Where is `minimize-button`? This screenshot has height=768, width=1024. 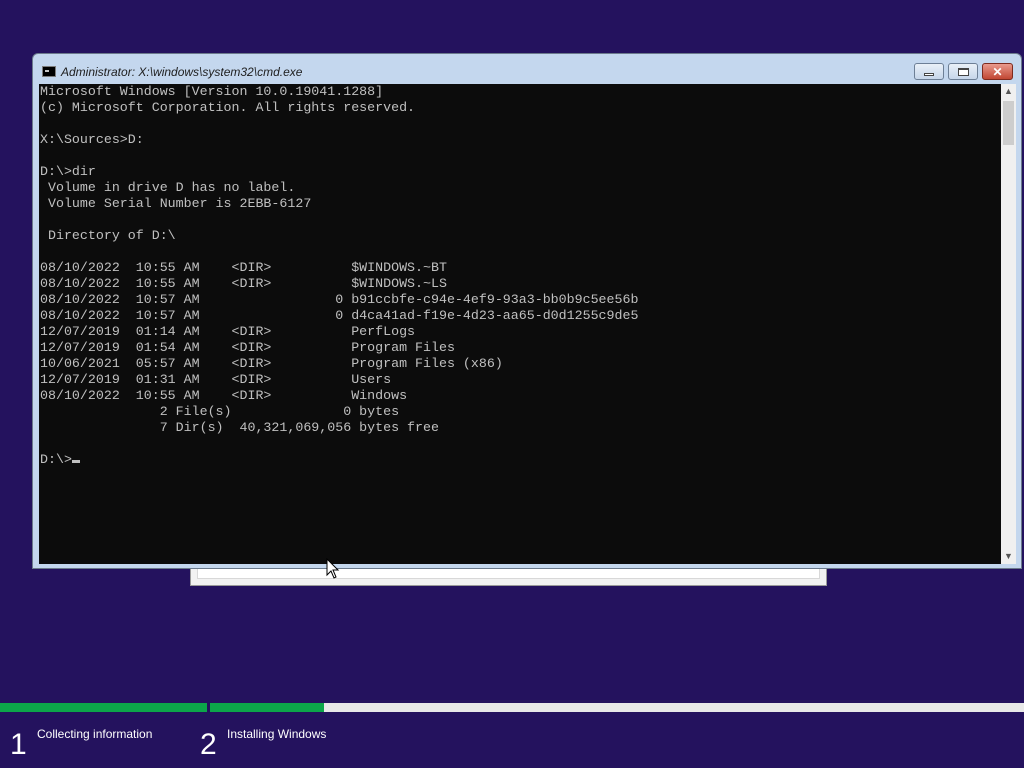 minimize-button is located at coordinates (929, 71).